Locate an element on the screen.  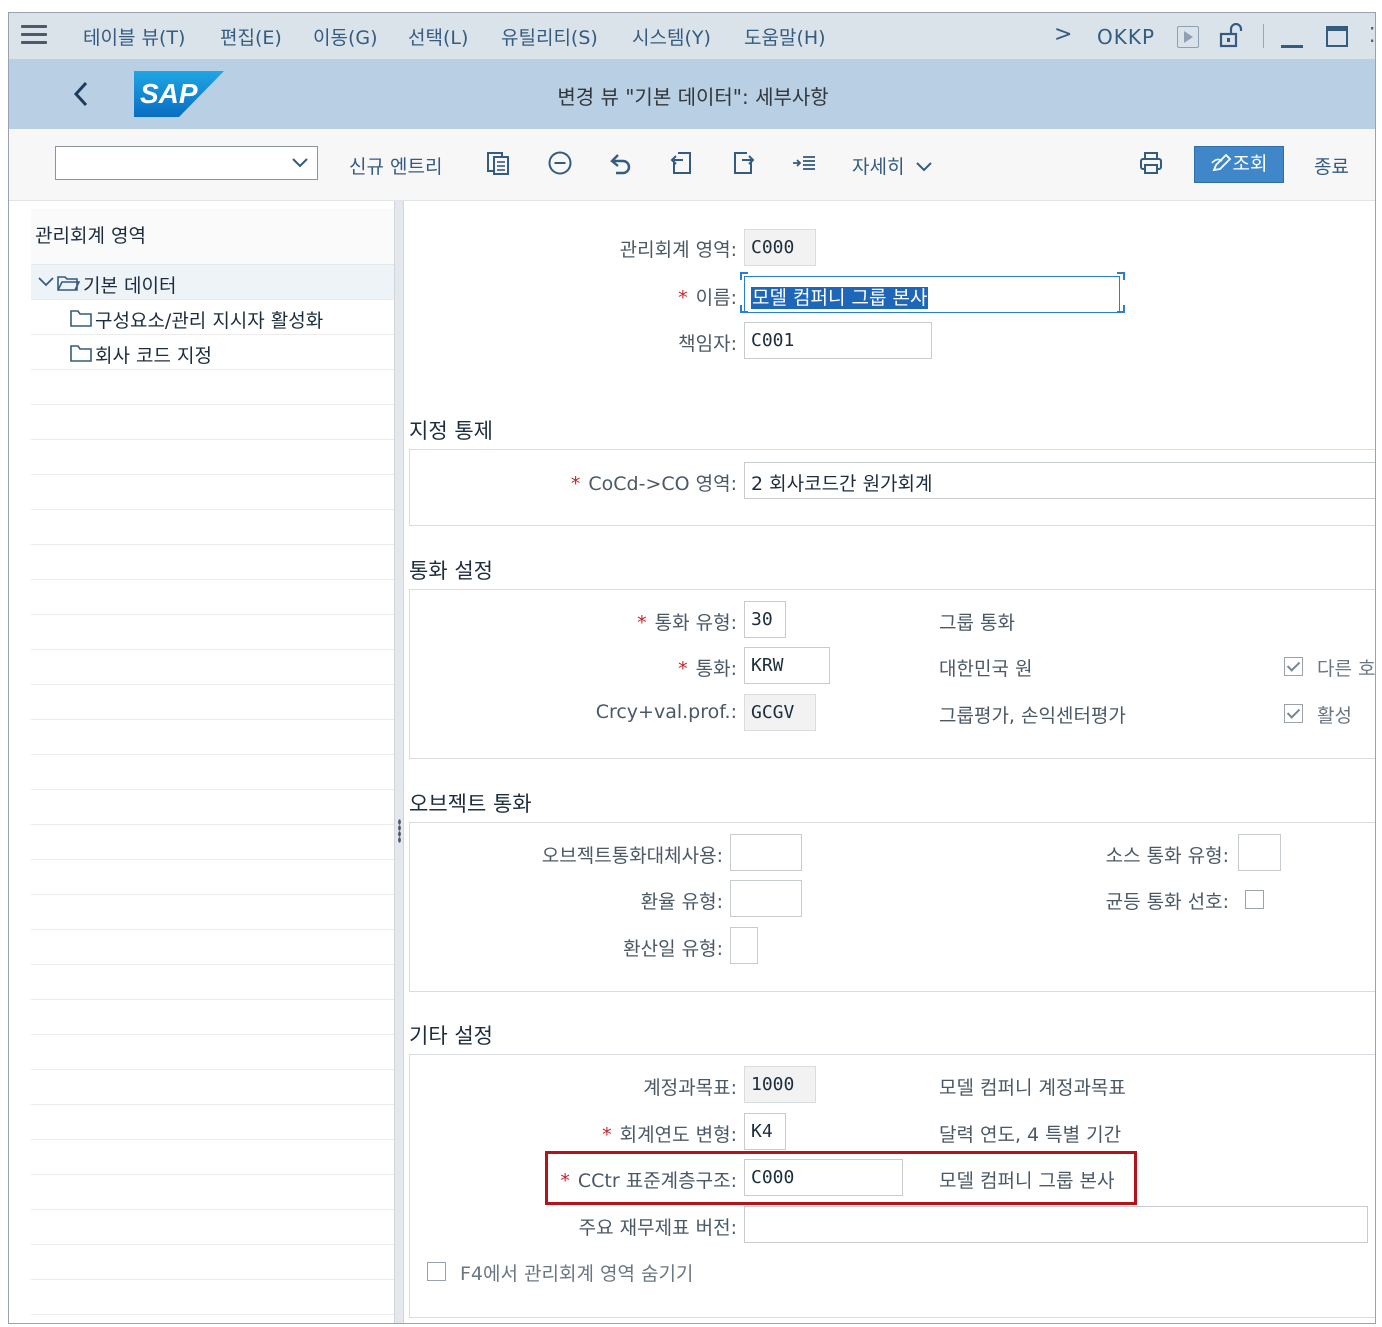
transaction-code: OKKP is located at coordinates (1126, 37).